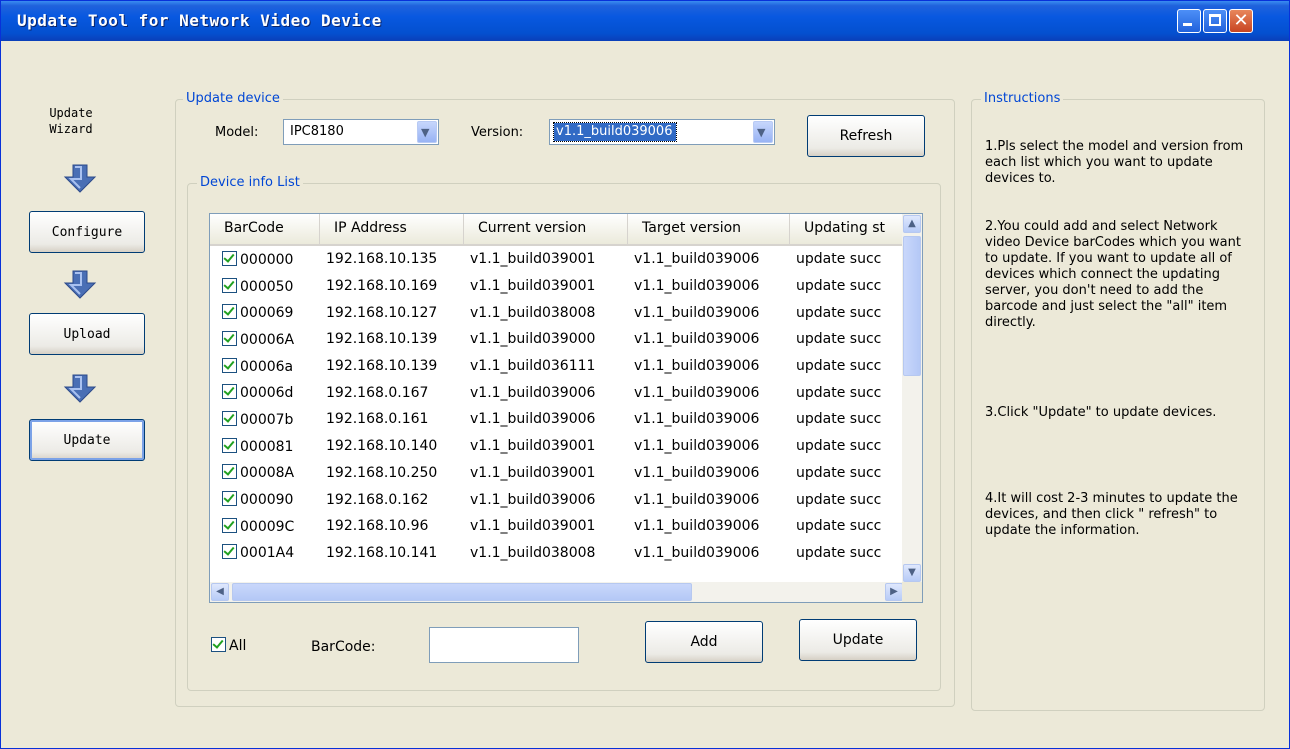 The height and width of the screenshot is (749, 1290). I want to click on scroll-up-icon: ▲, so click(912, 224).